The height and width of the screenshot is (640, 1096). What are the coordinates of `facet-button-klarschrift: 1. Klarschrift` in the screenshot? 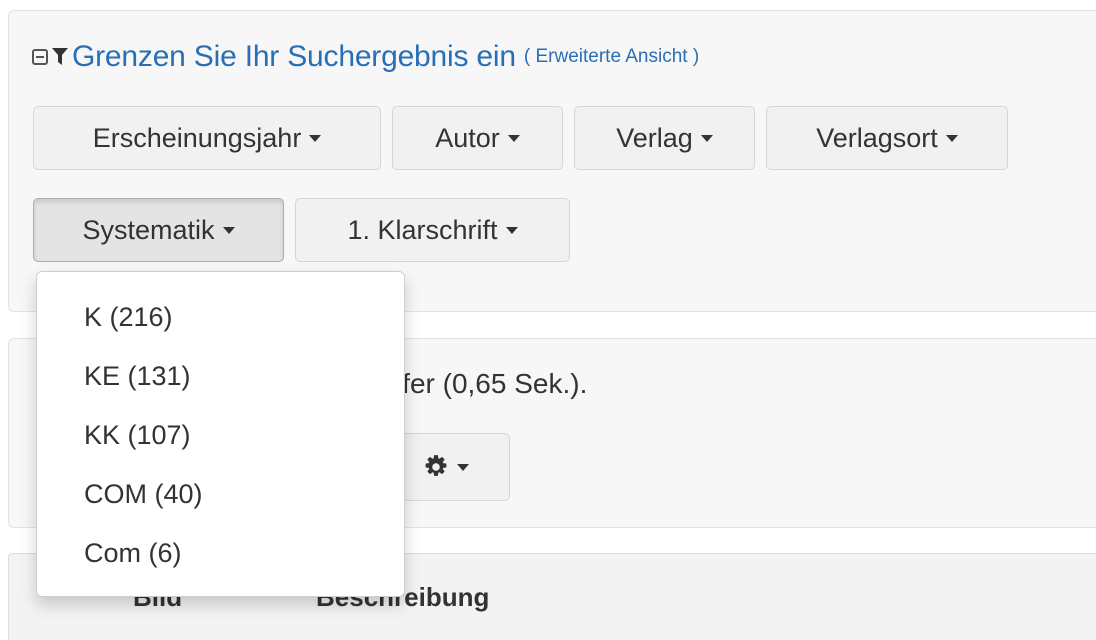 It's located at (432, 230).